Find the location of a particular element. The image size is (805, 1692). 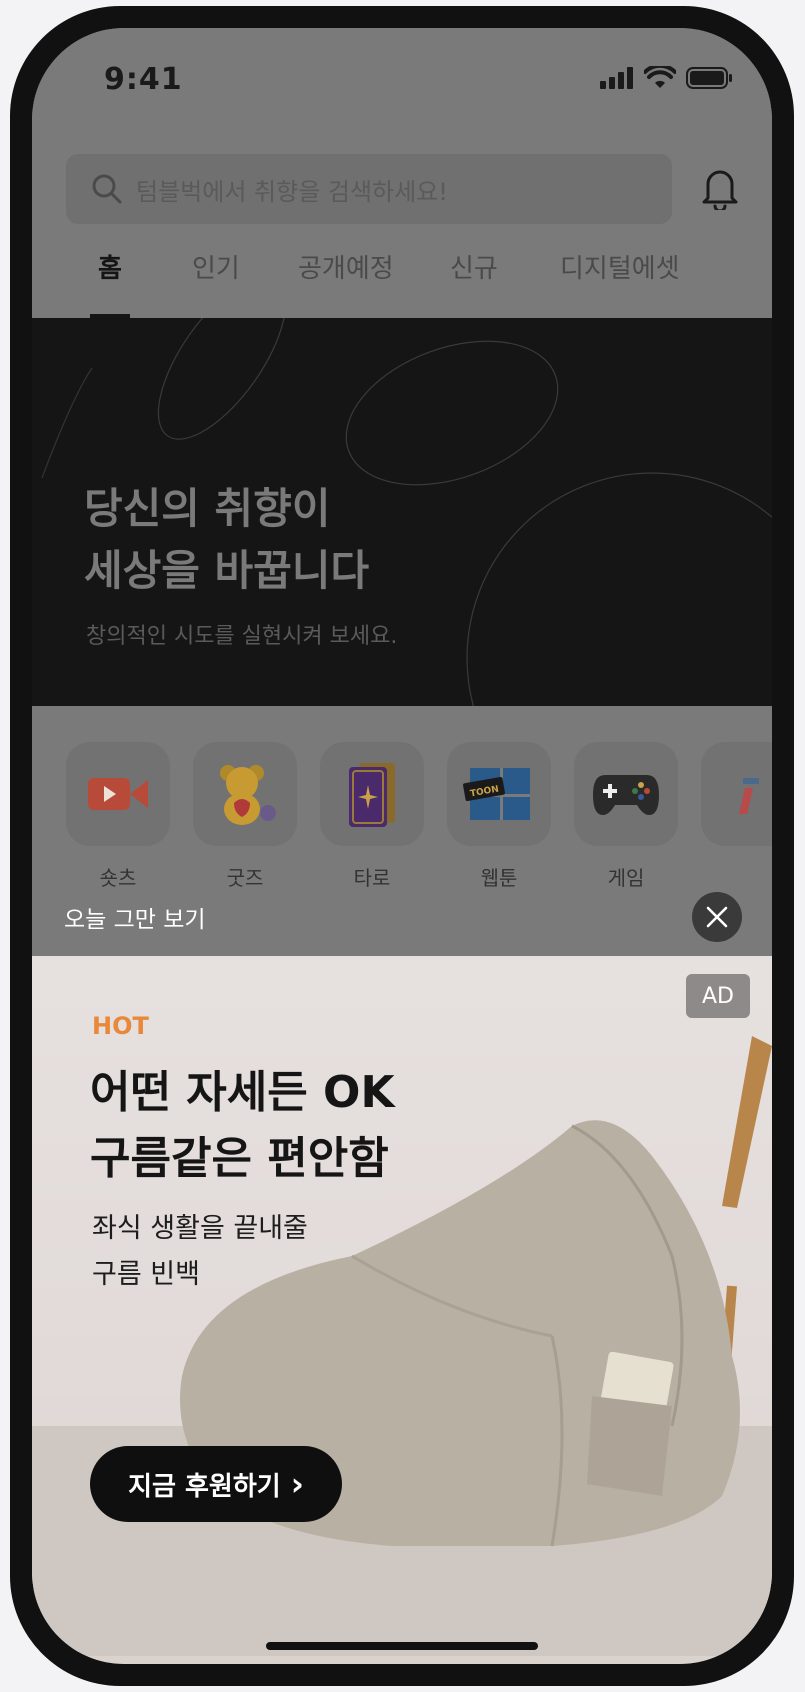

ad-badge: AD is located at coordinates (718, 996).